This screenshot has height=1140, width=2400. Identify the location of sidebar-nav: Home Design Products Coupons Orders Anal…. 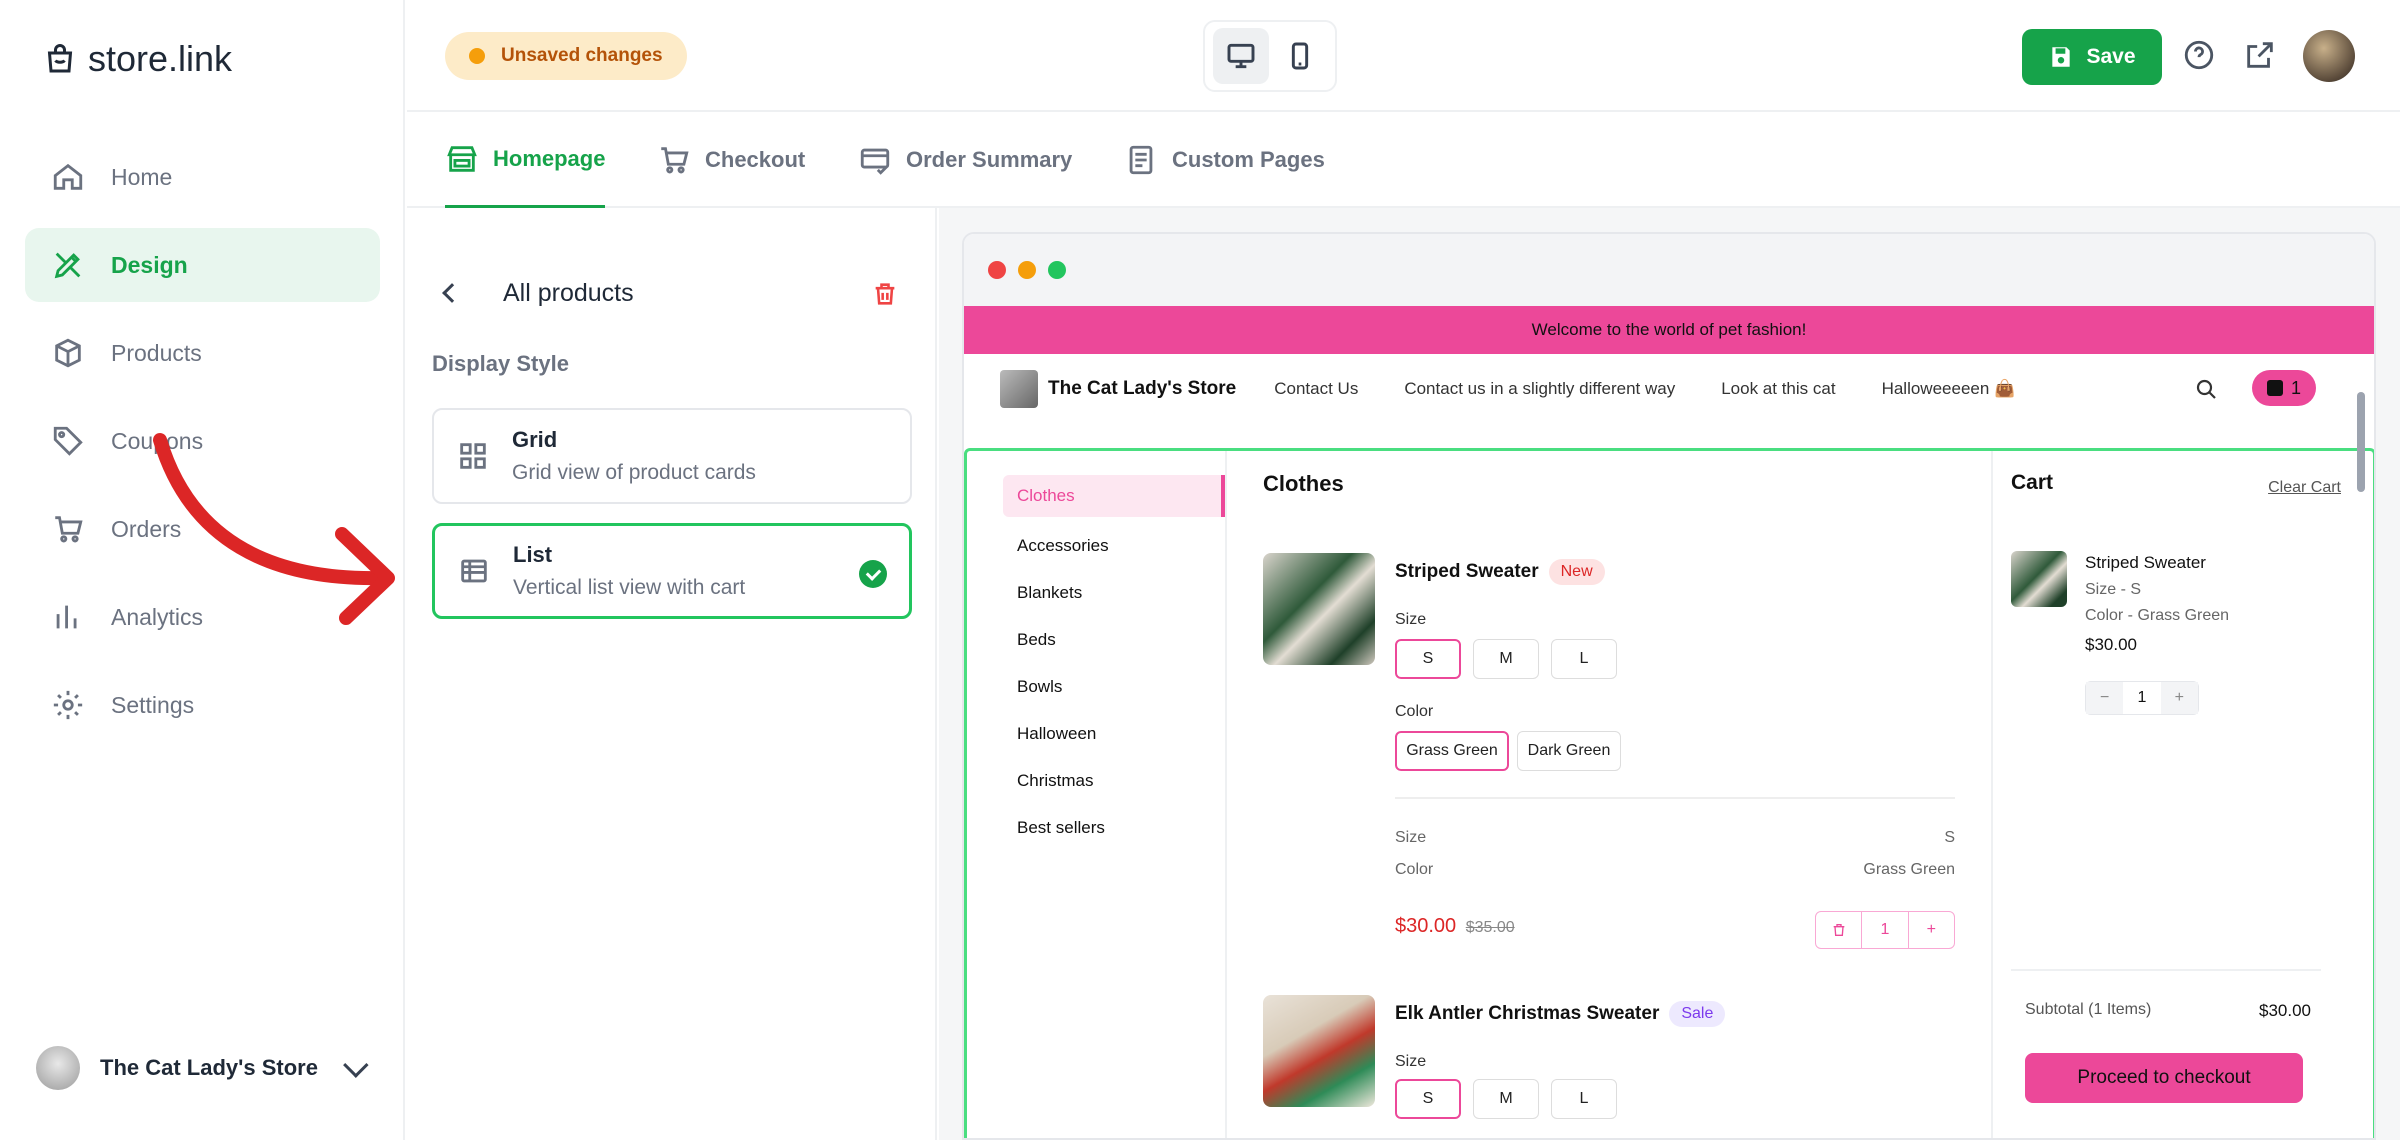
(202, 448).